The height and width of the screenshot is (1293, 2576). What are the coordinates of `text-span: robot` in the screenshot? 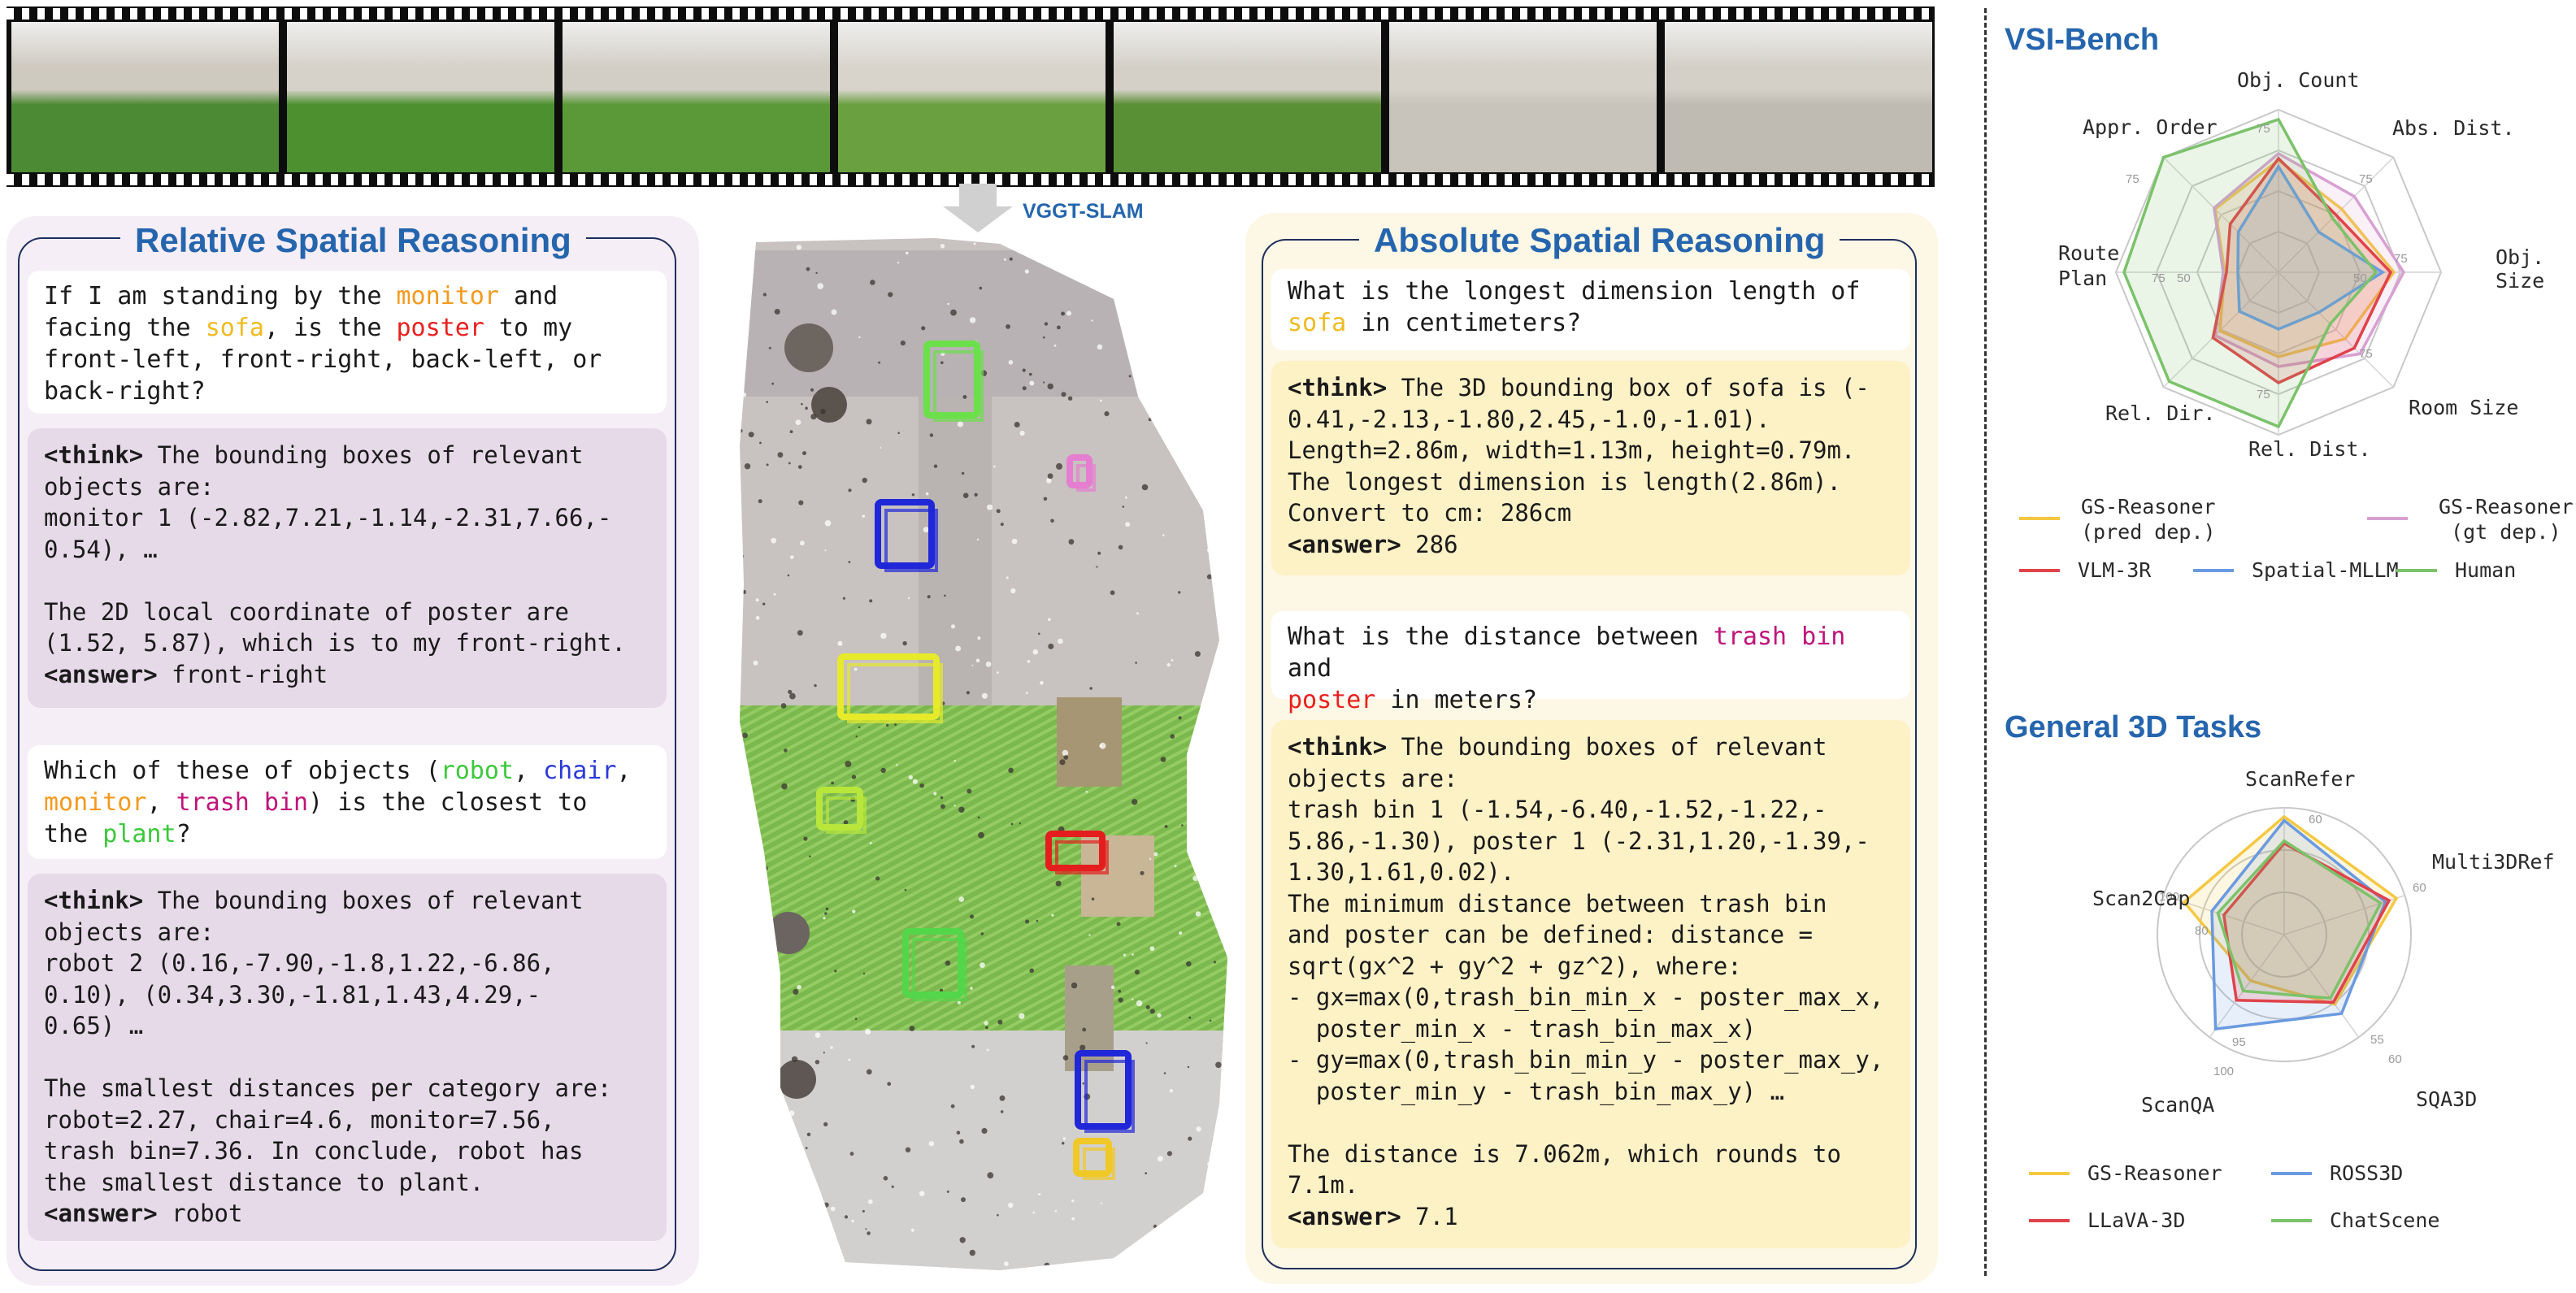 It's located at (200, 1213).